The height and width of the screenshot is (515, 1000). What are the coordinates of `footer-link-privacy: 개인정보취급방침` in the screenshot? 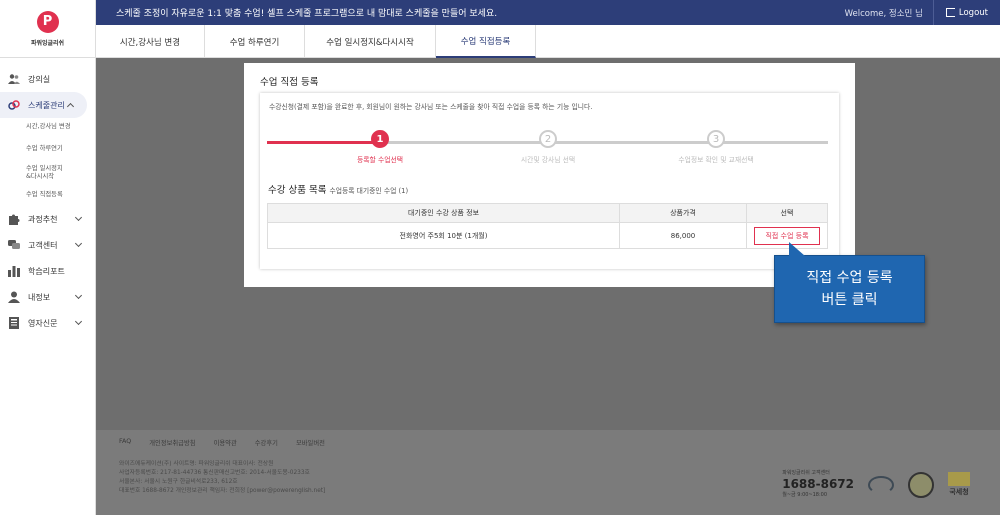 It's located at (172, 442).